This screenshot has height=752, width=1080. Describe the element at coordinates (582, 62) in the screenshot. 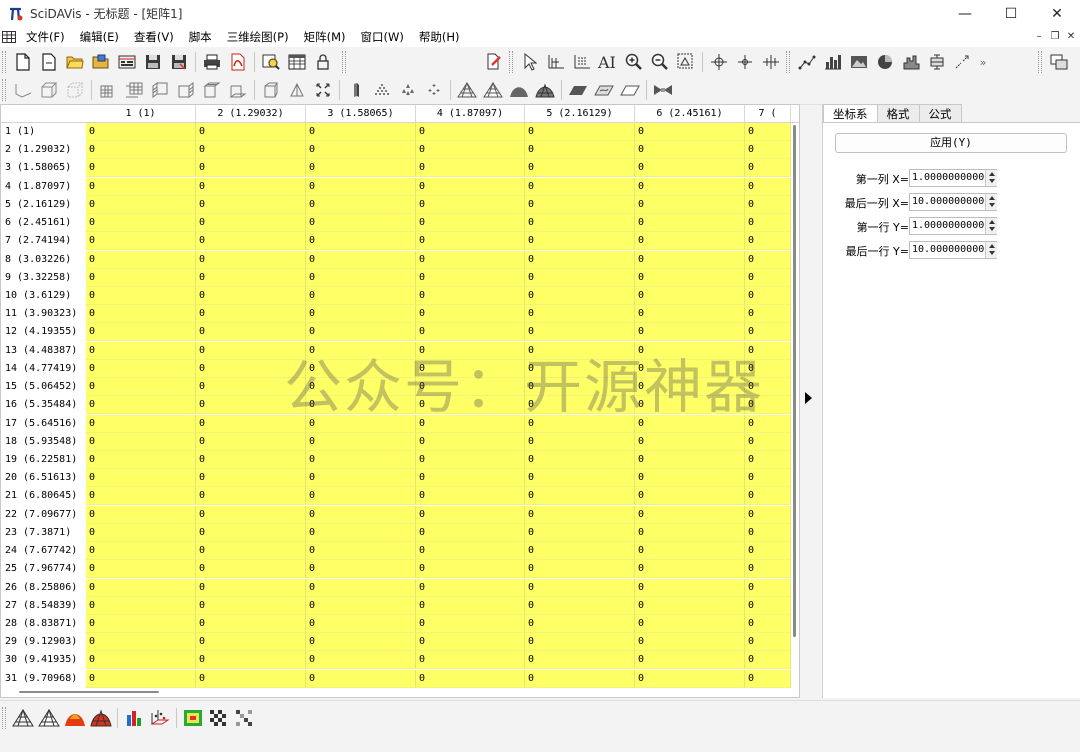

I see `screen-reader-icon` at that location.